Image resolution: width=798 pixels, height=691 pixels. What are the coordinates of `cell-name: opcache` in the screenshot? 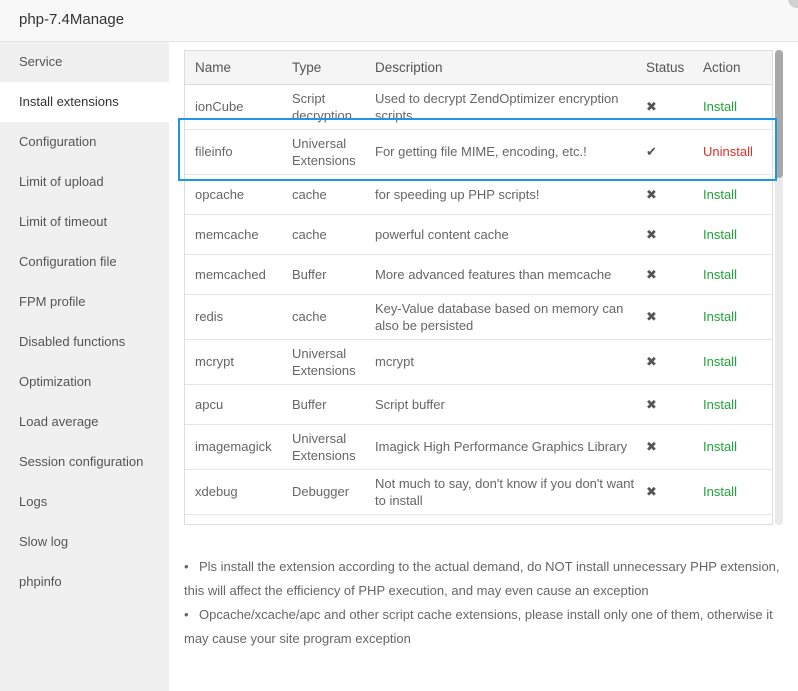 It's located at (233, 194).